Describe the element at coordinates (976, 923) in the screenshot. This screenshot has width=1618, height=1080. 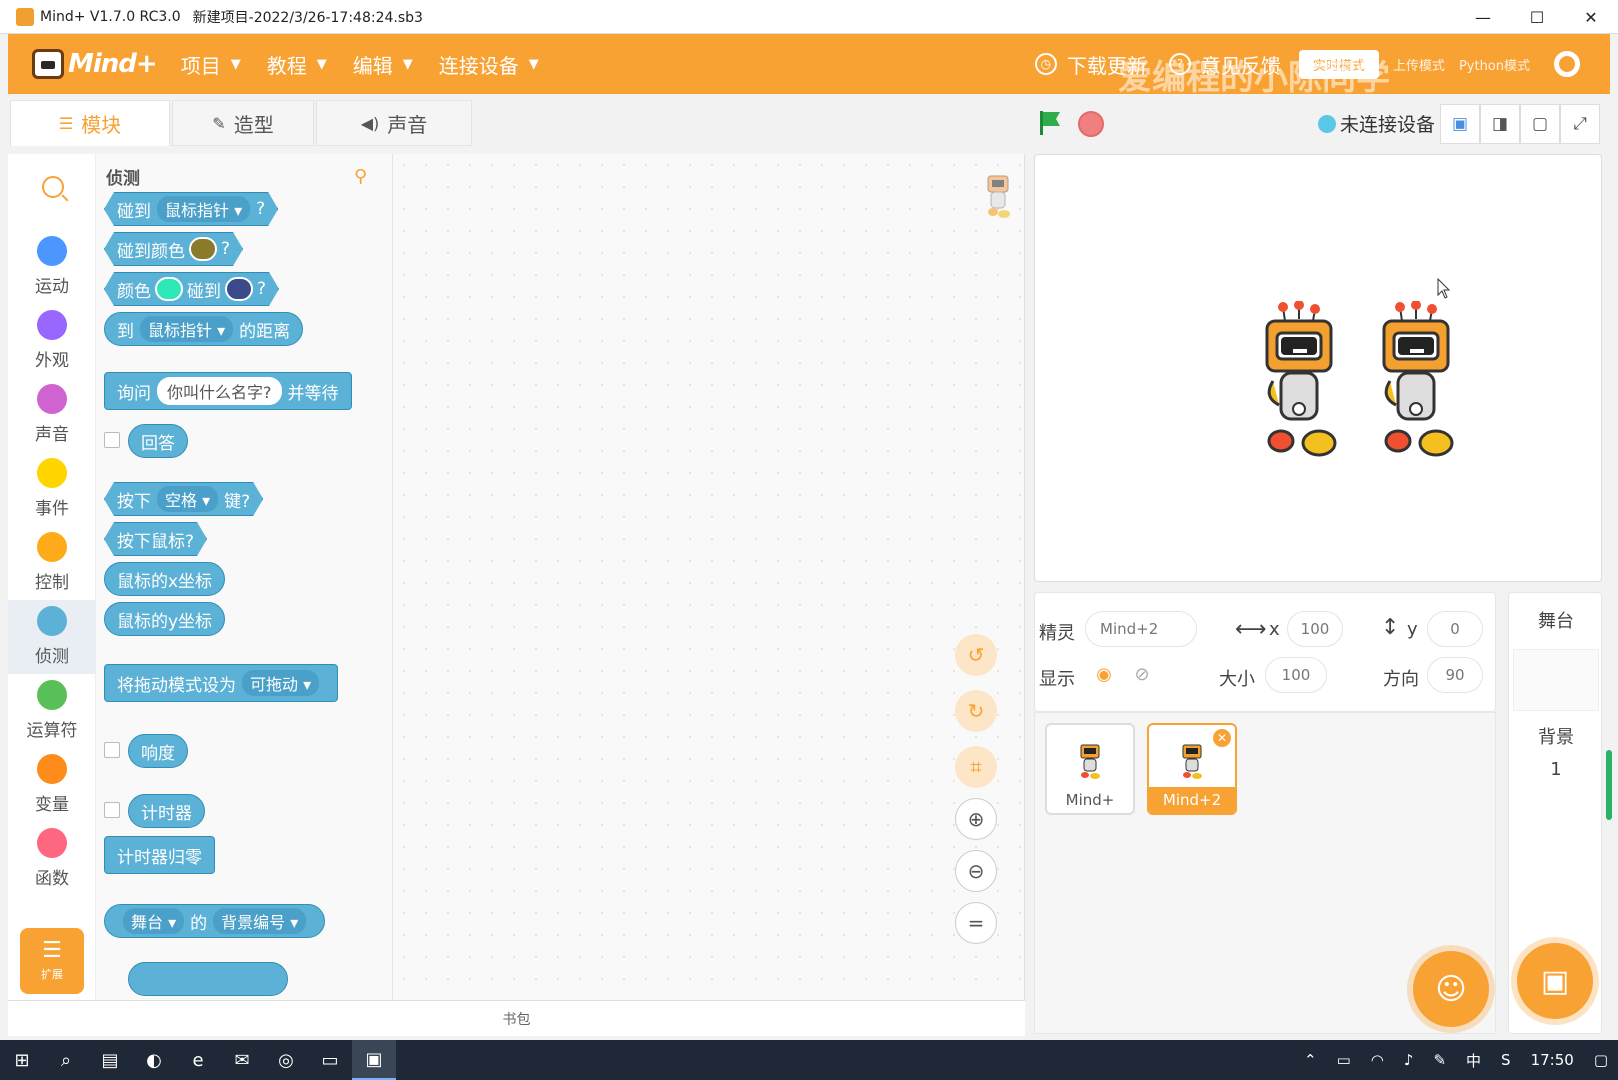
I see `zoom-reset-button: =` at that location.